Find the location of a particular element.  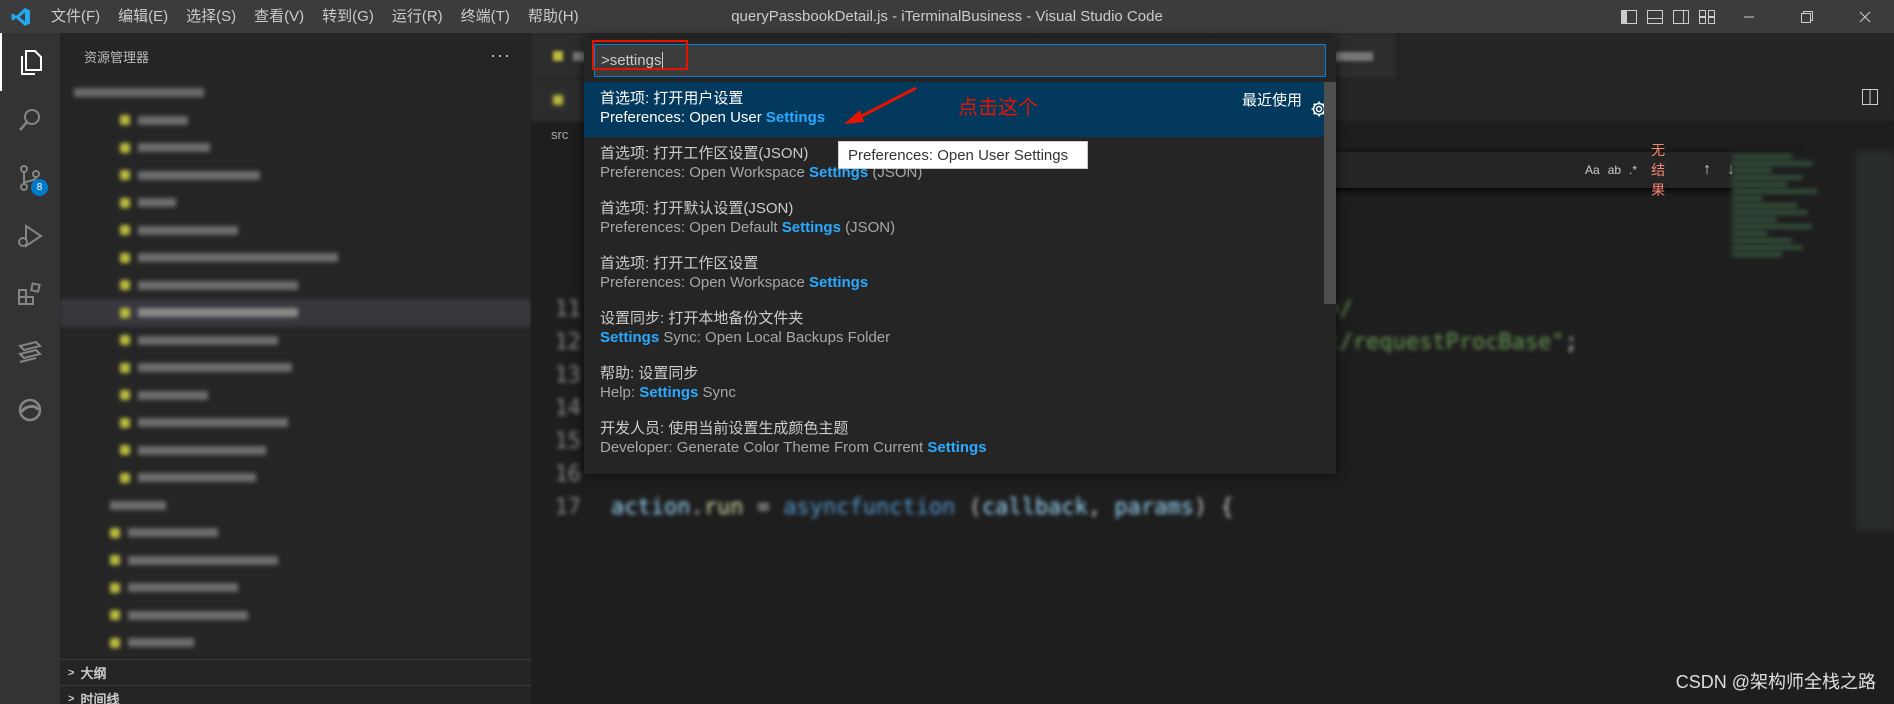

breadcrumb-src: src is located at coordinates (559, 134).